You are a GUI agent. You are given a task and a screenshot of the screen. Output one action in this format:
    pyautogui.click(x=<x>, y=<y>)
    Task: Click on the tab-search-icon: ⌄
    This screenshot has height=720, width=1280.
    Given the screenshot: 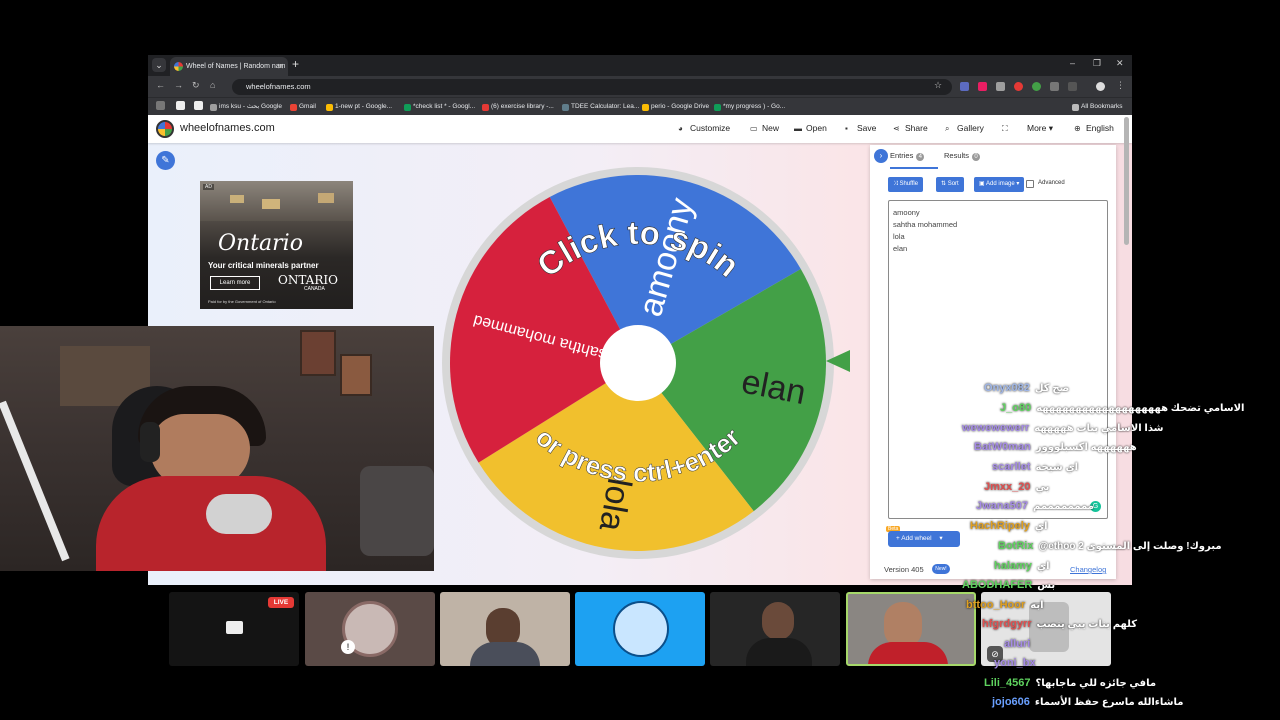 What is the action you would take?
    pyautogui.click(x=159, y=65)
    